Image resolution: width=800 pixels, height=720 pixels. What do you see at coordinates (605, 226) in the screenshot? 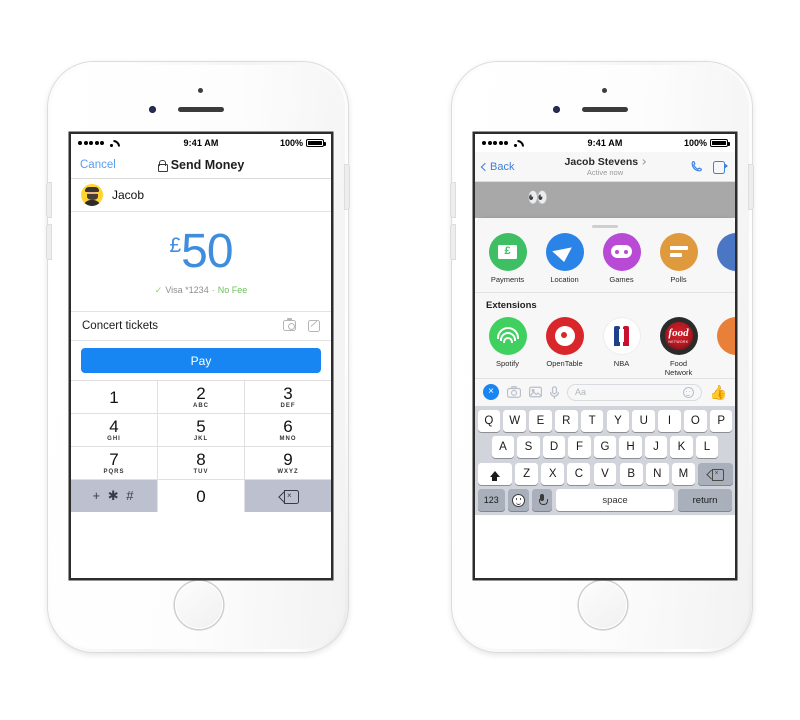
I see `sheet-drag-handle` at bounding box center [605, 226].